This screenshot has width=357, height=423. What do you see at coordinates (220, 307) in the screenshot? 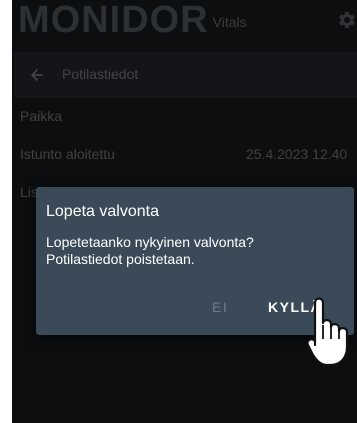
I see `no-button: EI` at bounding box center [220, 307].